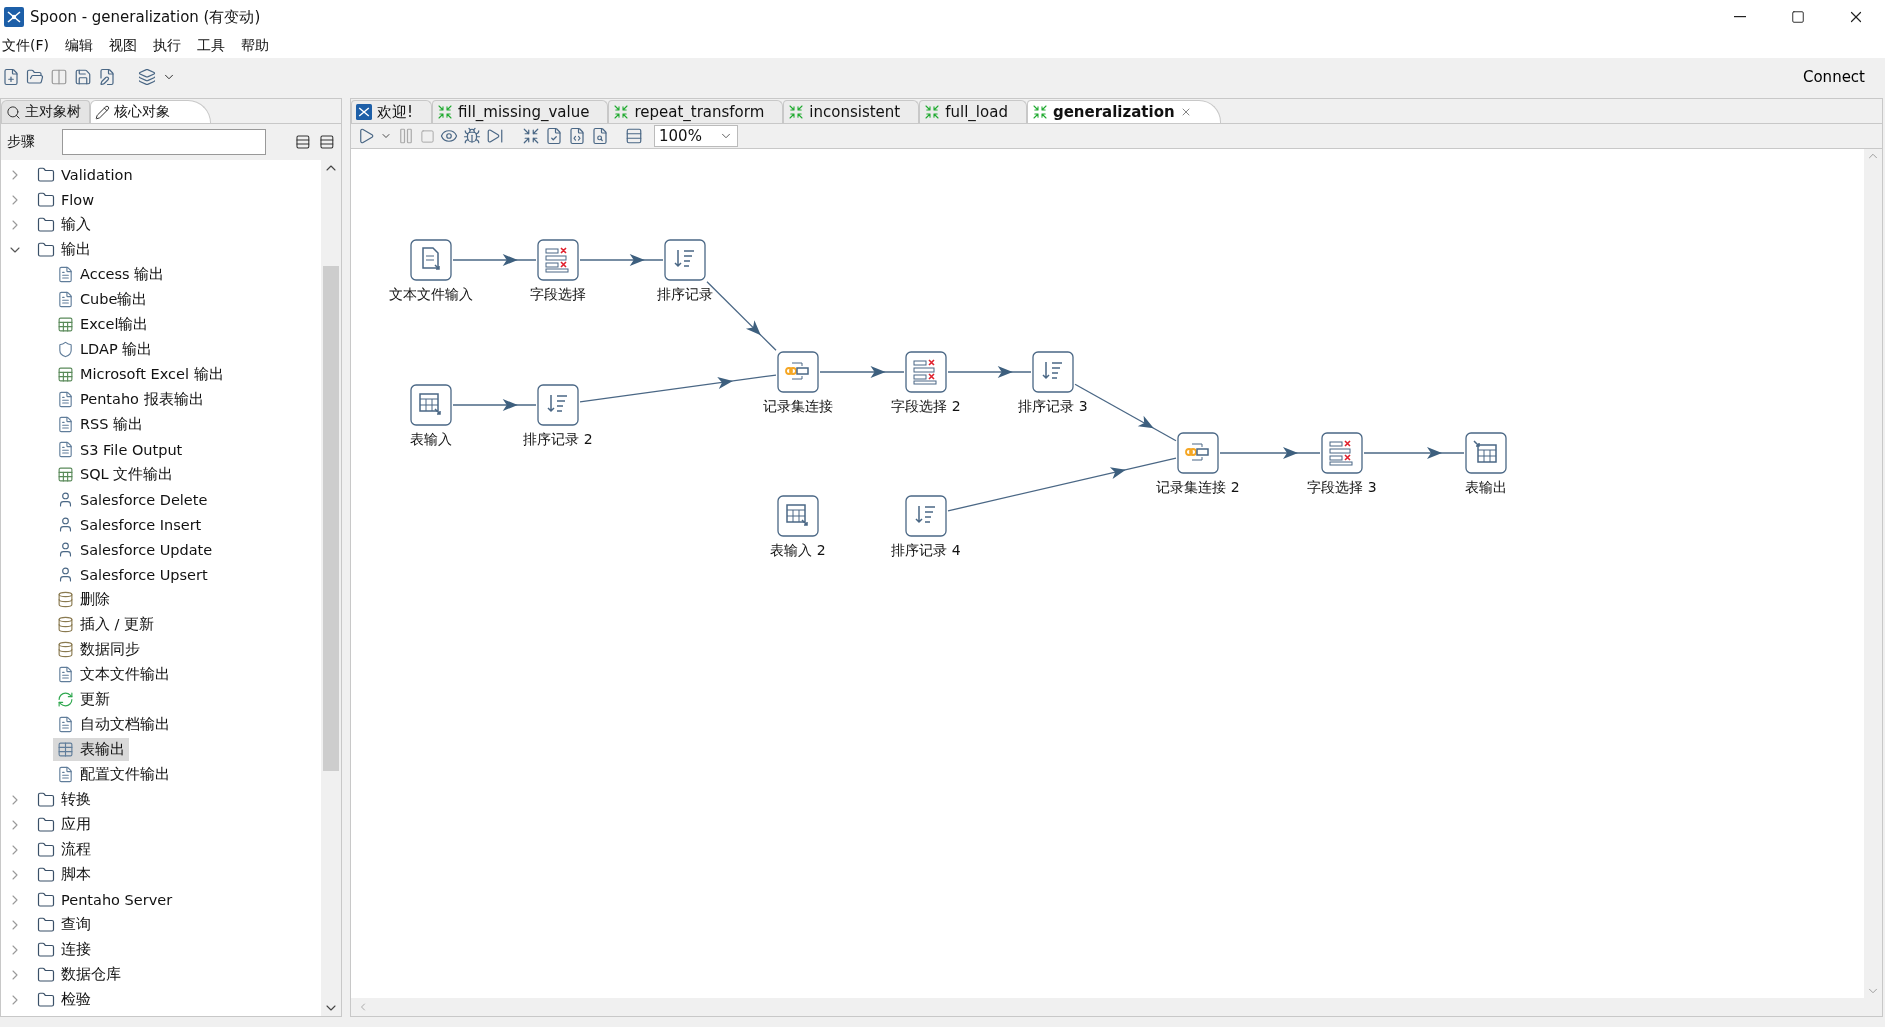  What do you see at coordinates (64, 824) in the screenshot?
I see `tree-folder-item: 应用` at bounding box center [64, 824].